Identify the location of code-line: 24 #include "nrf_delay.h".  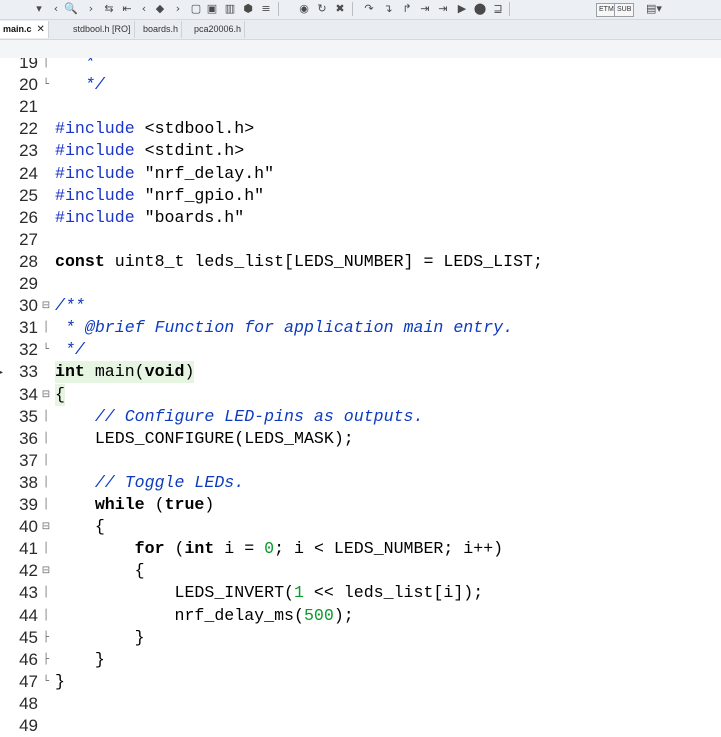
(360, 174).